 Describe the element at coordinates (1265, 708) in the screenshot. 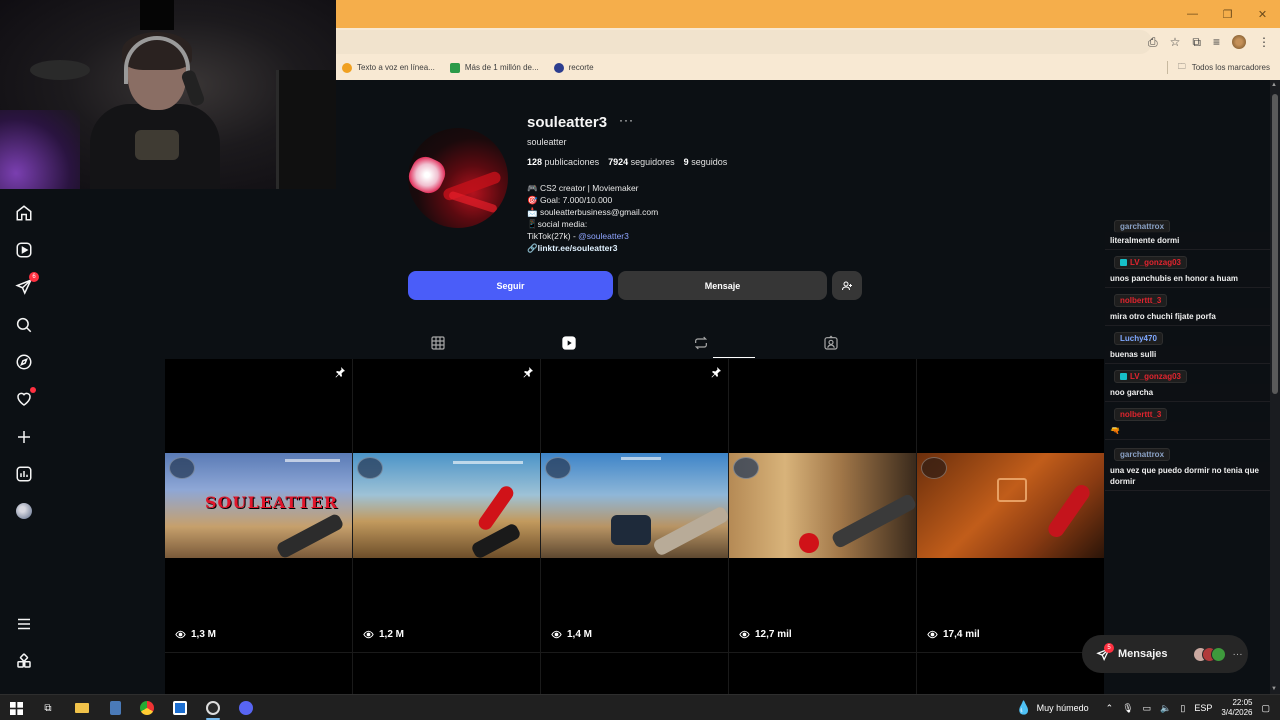

I see `notifications-icon: ▢` at that location.